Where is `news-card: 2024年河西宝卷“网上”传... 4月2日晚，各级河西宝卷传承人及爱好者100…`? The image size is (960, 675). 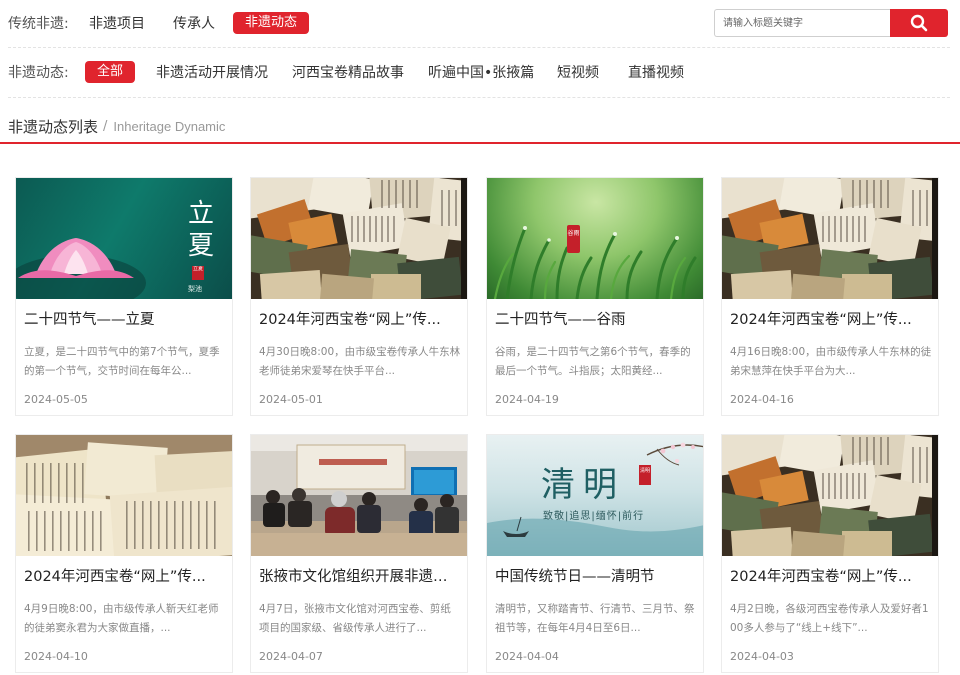
news-card: 2024年河西宝卷“网上”传... 4月2日晚，各级河西宝卷传承人及爱好者100… is located at coordinates (830, 553).